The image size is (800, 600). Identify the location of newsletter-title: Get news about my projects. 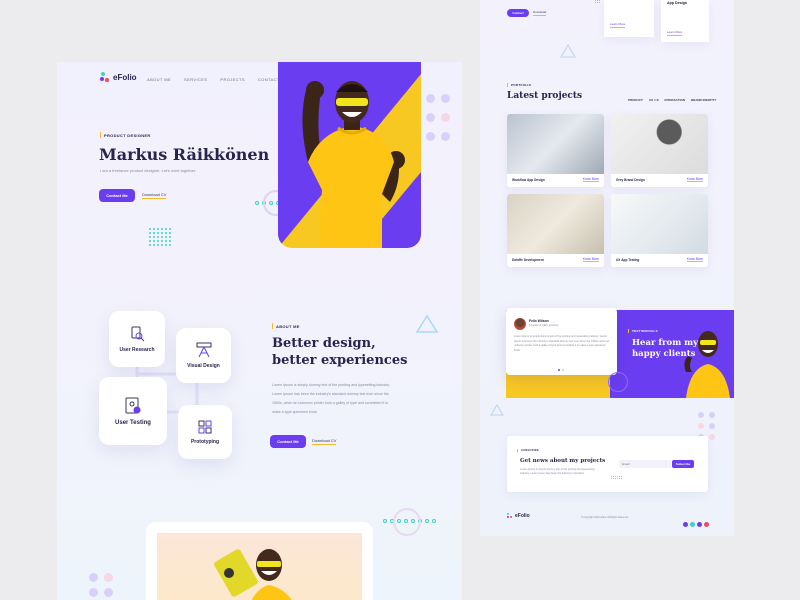
(563, 461).